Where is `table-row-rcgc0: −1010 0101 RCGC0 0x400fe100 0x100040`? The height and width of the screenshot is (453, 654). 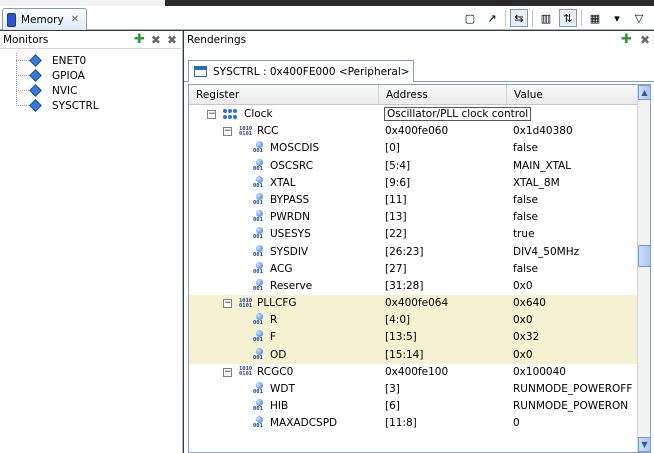
table-row-rcgc0: −1010 0101 RCGC0 0x400fe100 0x100040 is located at coordinates (413, 372).